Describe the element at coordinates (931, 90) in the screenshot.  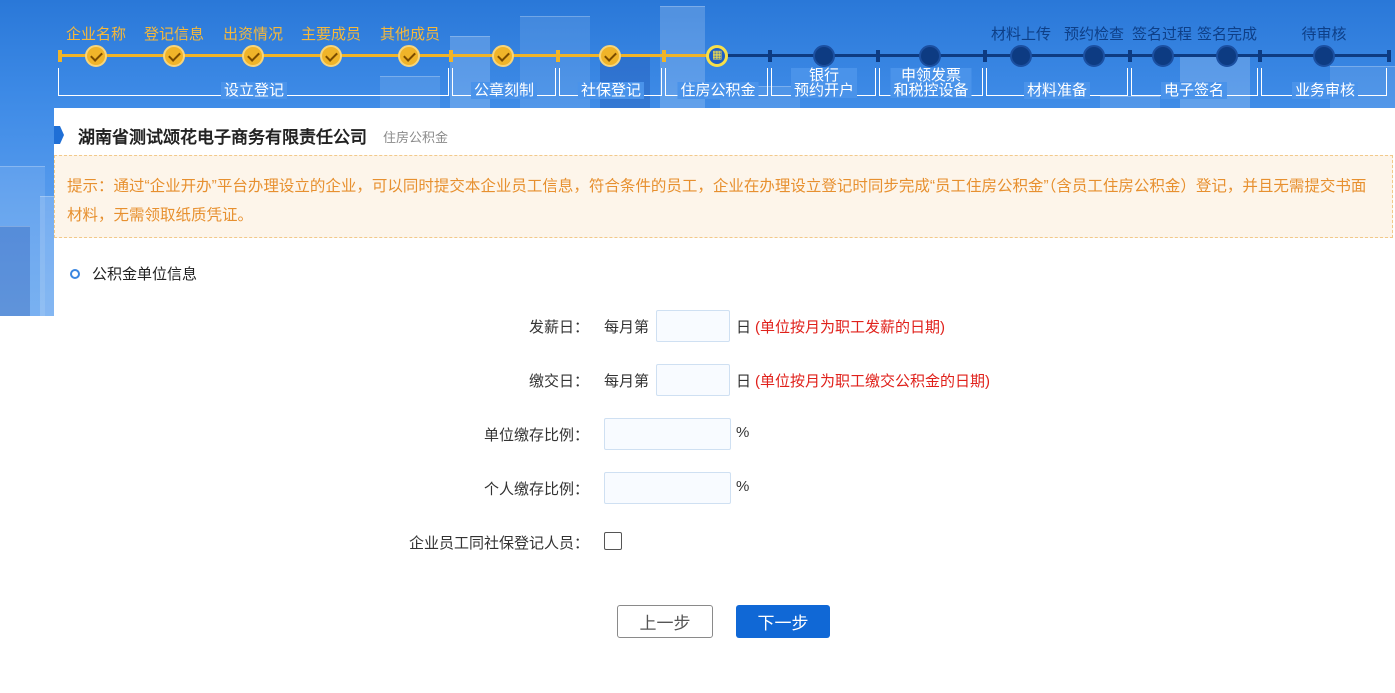
I see `group-label-line: 和税控设备` at that location.